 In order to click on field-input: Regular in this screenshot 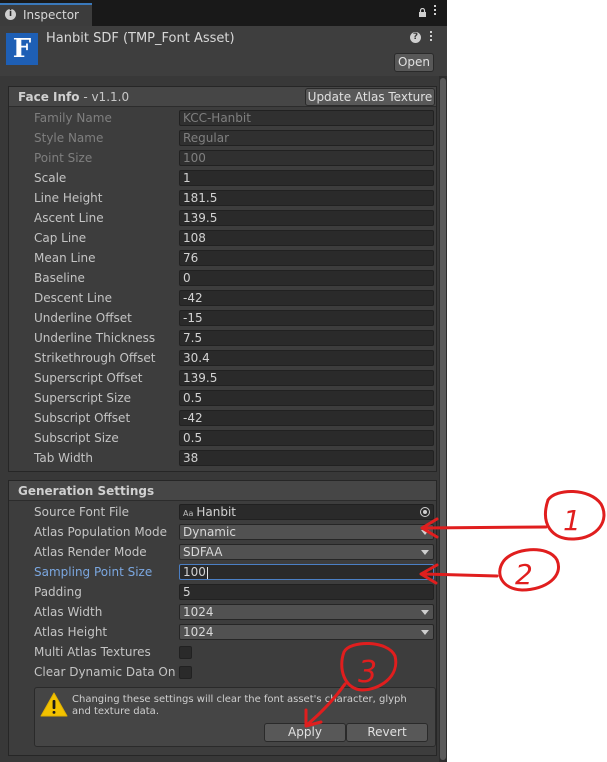, I will do `click(306, 138)`.